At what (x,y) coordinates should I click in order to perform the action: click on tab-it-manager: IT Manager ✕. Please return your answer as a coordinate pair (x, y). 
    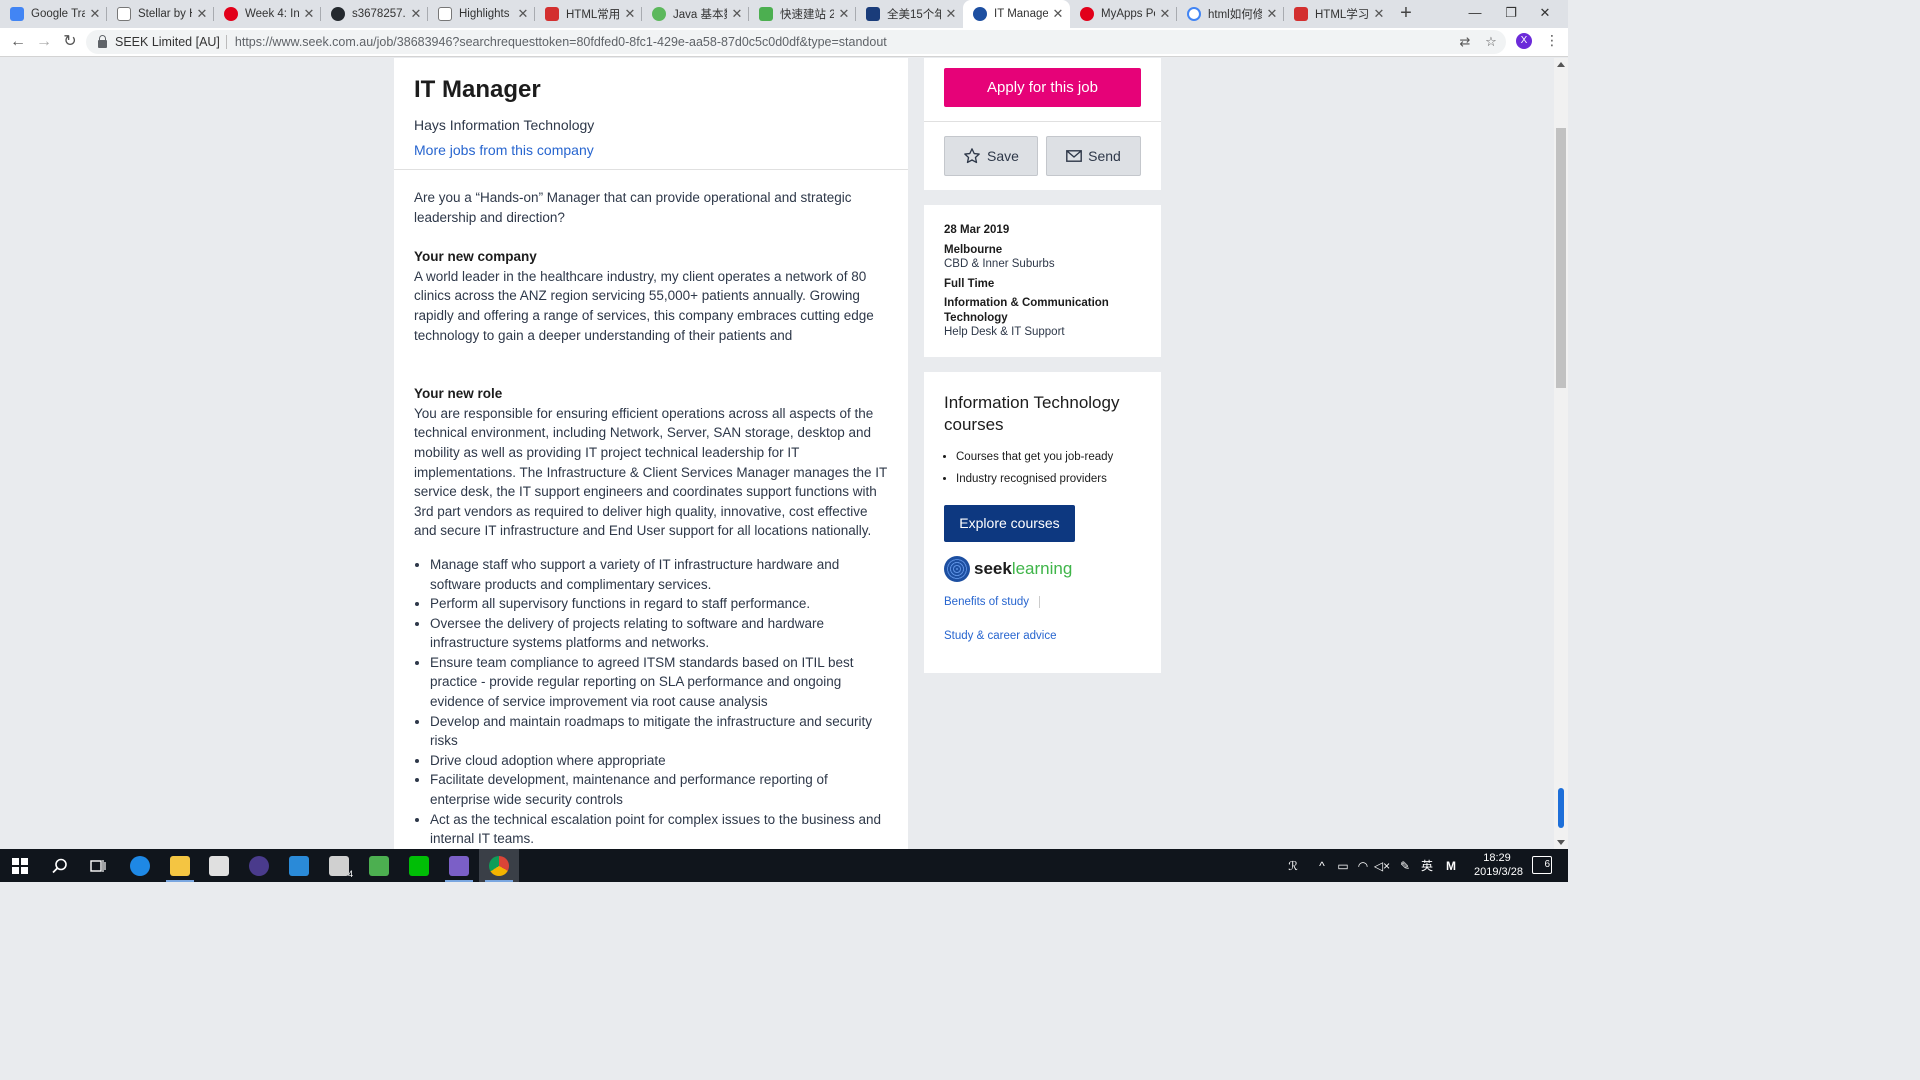
    Looking at the image, I should click on (1016, 14).